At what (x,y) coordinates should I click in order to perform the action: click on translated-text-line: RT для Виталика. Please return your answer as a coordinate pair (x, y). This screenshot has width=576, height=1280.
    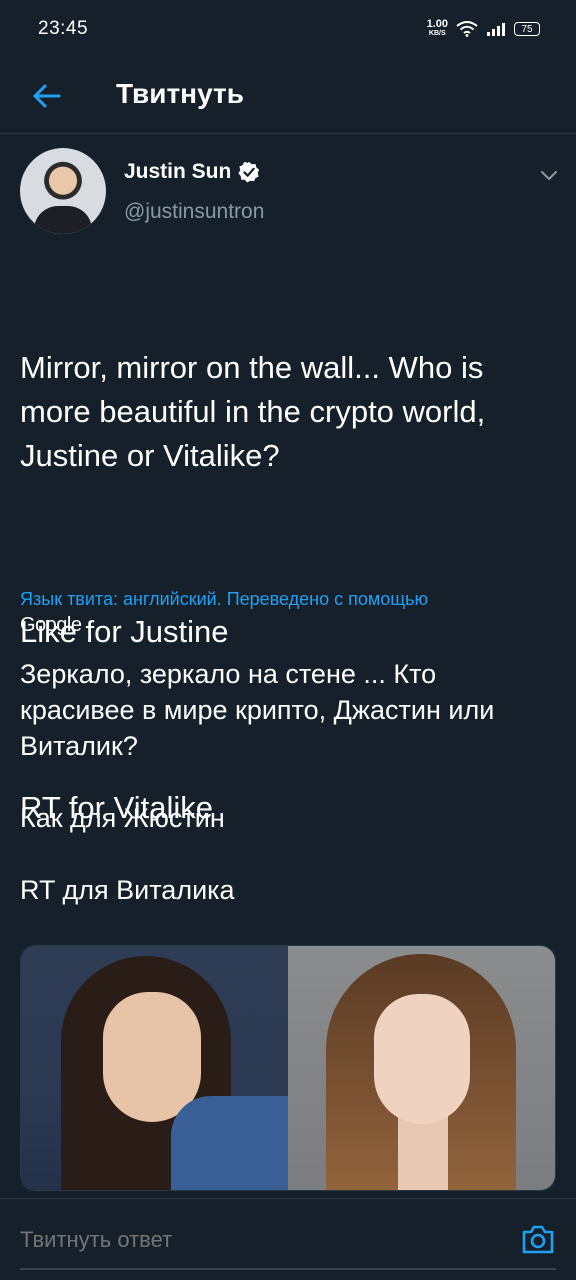
    Looking at the image, I should click on (127, 890).